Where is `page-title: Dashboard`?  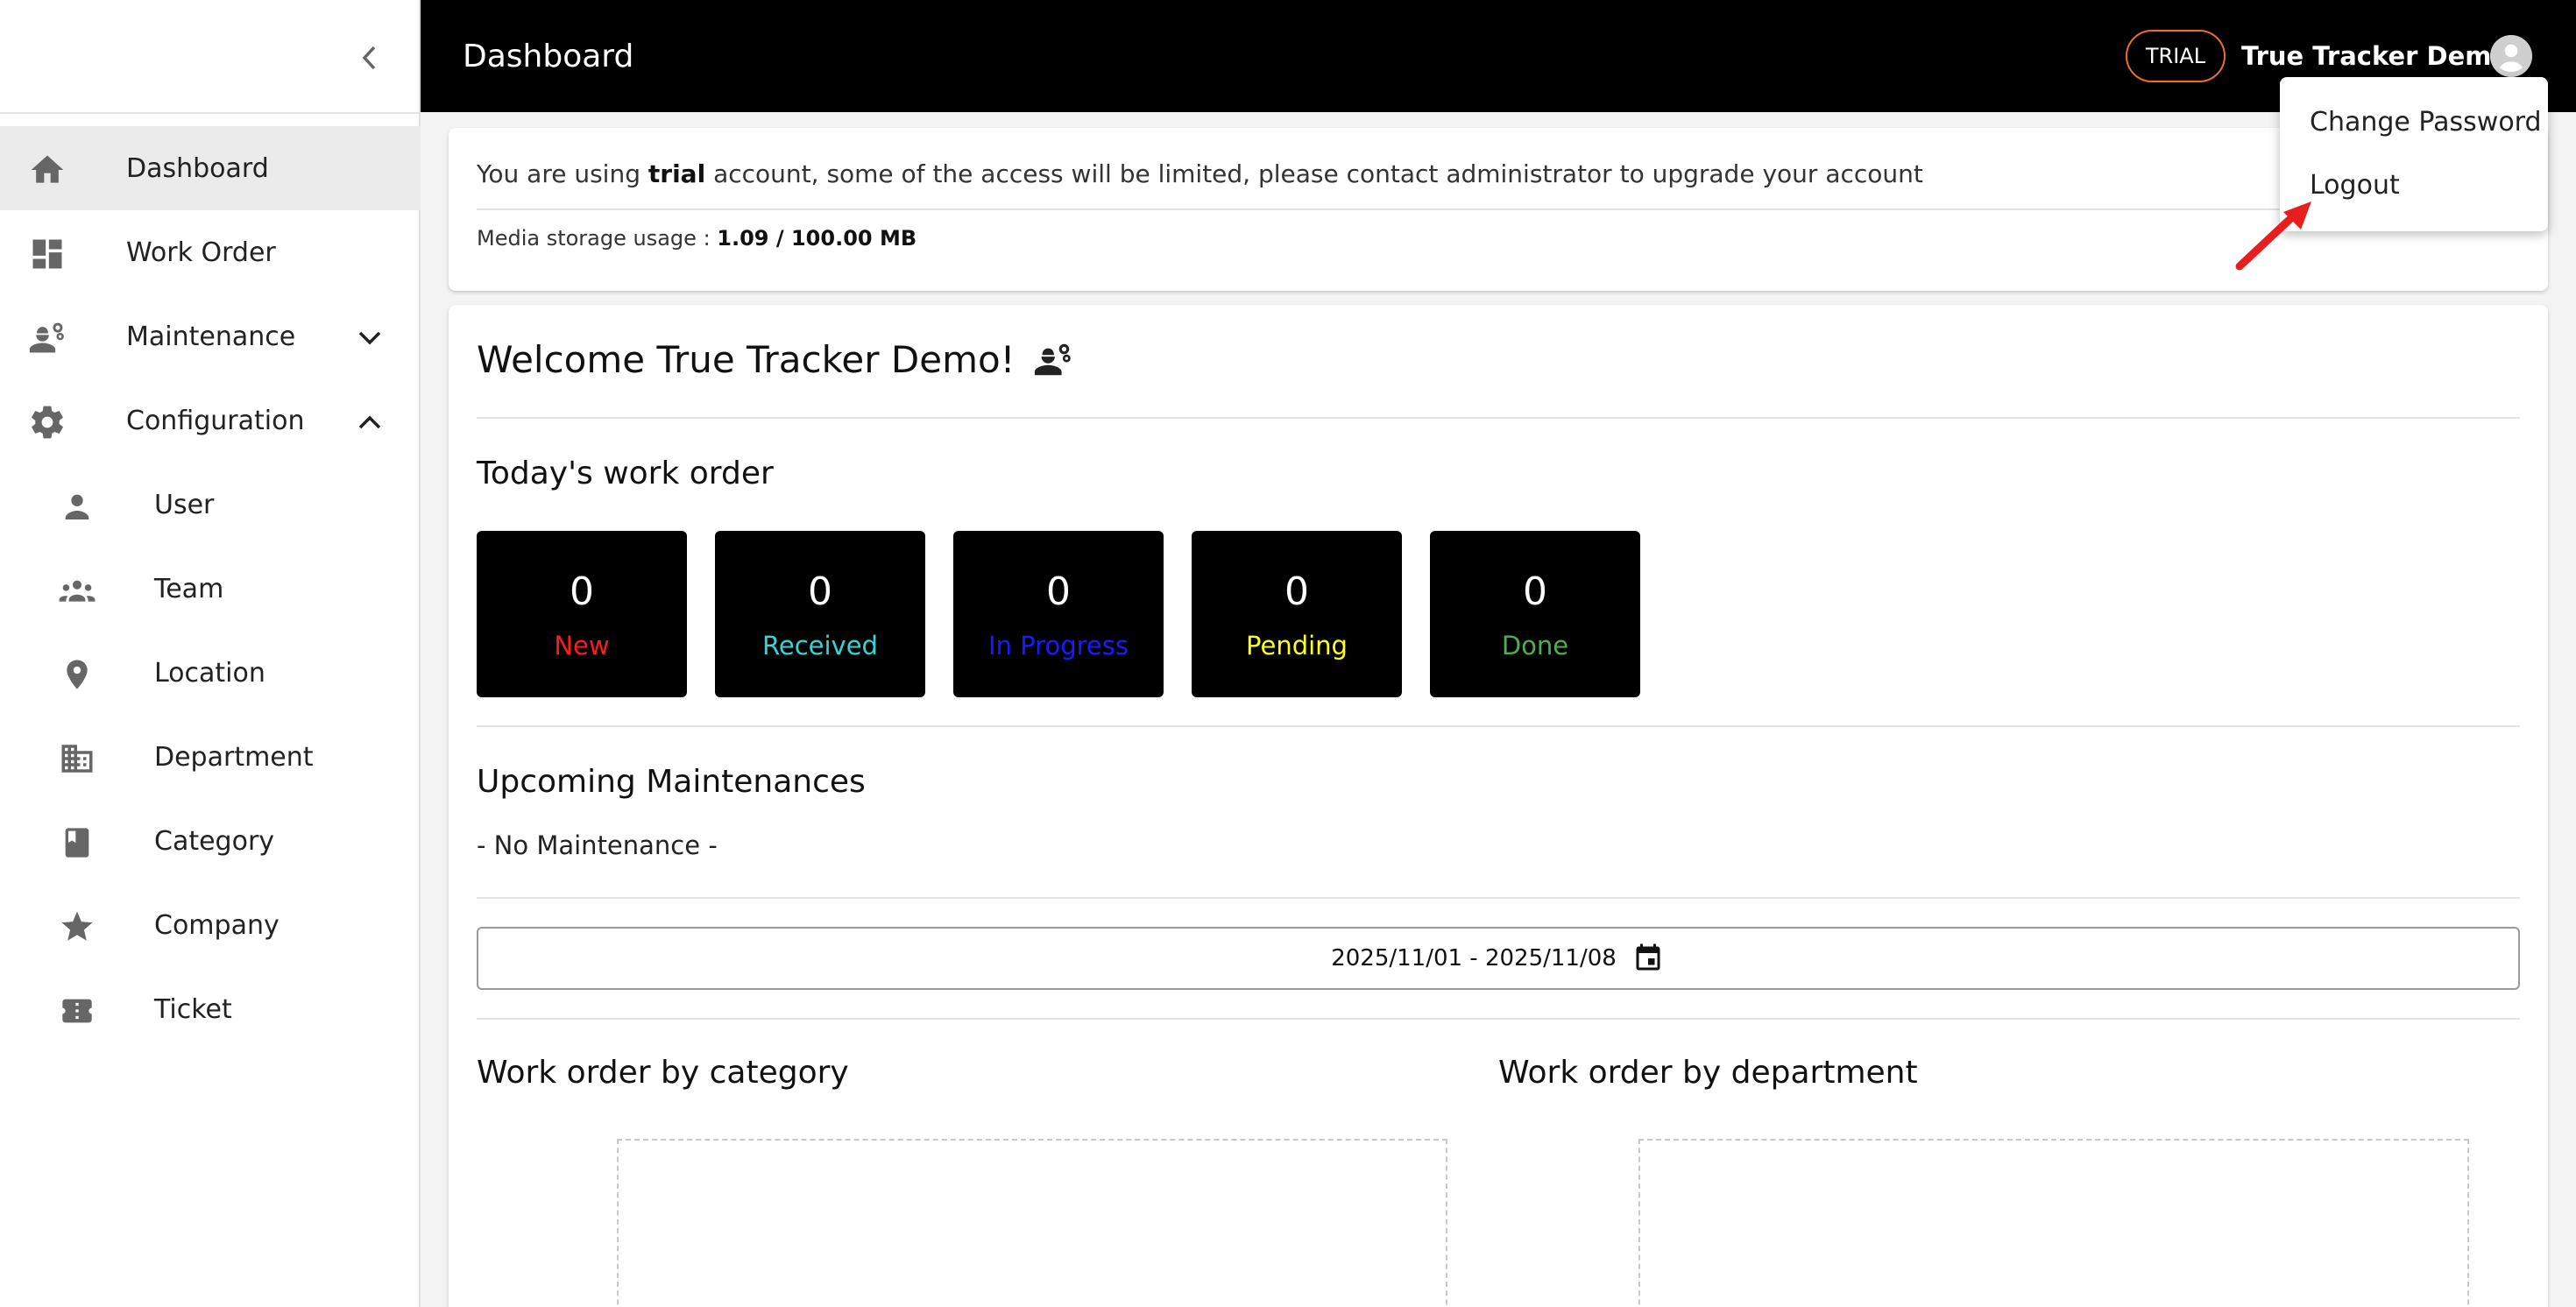 page-title: Dashboard is located at coordinates (548, 56).